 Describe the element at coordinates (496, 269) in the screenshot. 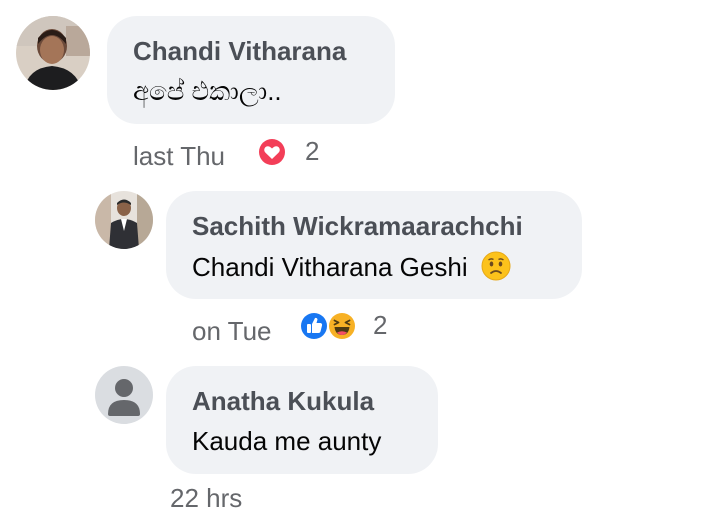

I see `worried-face-emoji` at that location.